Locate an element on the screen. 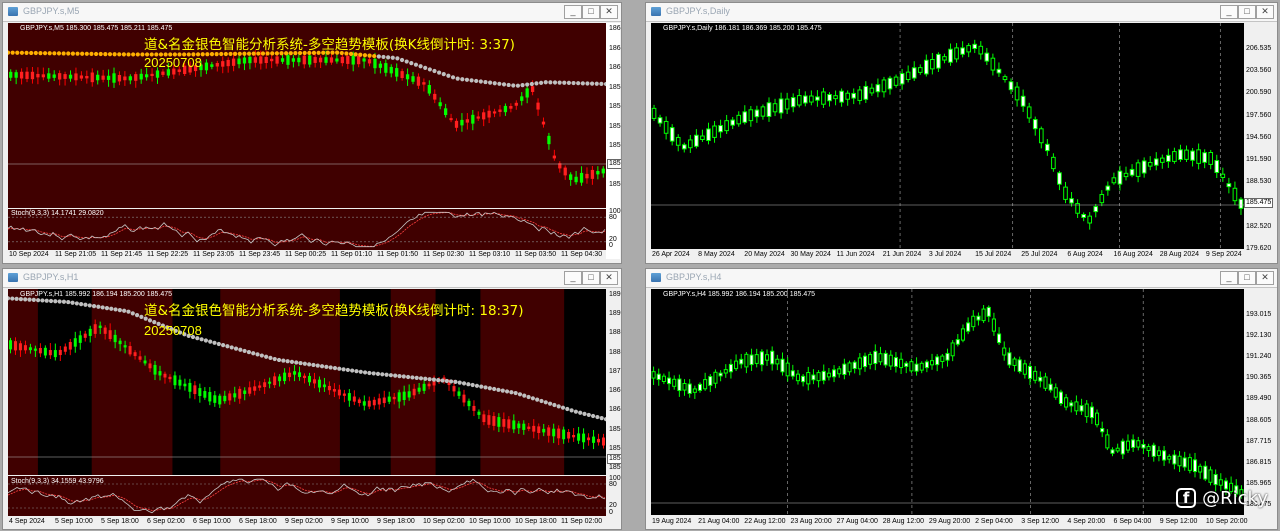 Image resolution: width=1280 pixels, height=531 pixels. chart-app-icon is located at coordinates (13, 11).